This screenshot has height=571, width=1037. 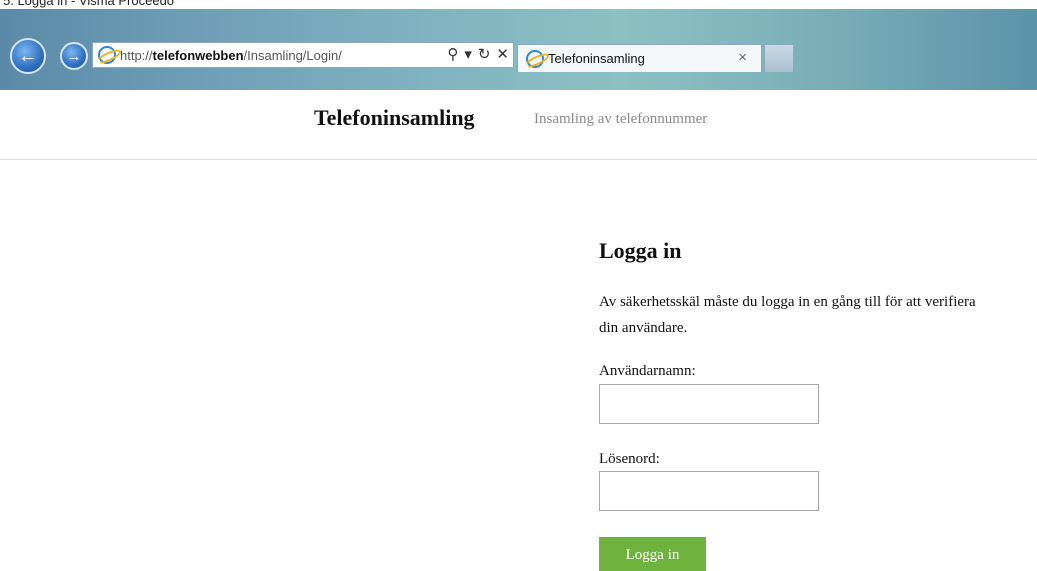 I want to click on username-label: Användarnamn:, so click(x=647, y=371).